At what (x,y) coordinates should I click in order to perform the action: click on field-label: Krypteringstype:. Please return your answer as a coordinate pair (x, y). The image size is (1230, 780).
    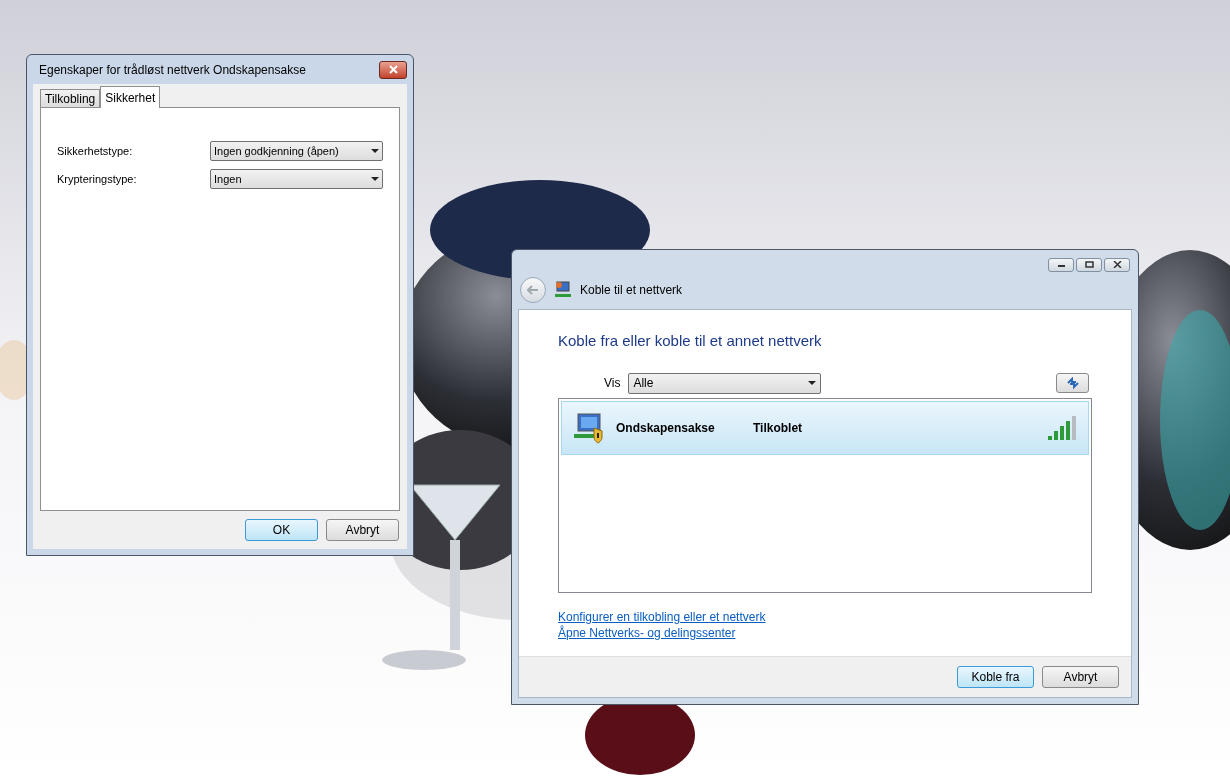
    Looking at the image, I should click on (97, 179).